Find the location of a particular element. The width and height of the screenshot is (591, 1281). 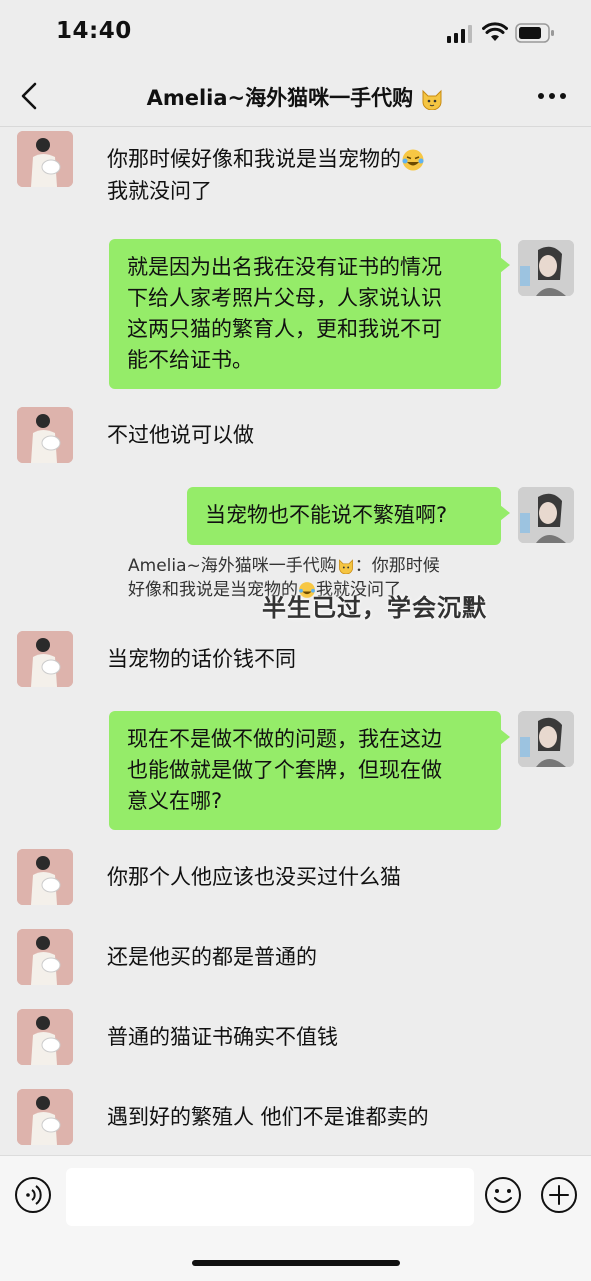

message-line: 下给人家考照片父母，人家说认识 is located at coordinates (284, 298).